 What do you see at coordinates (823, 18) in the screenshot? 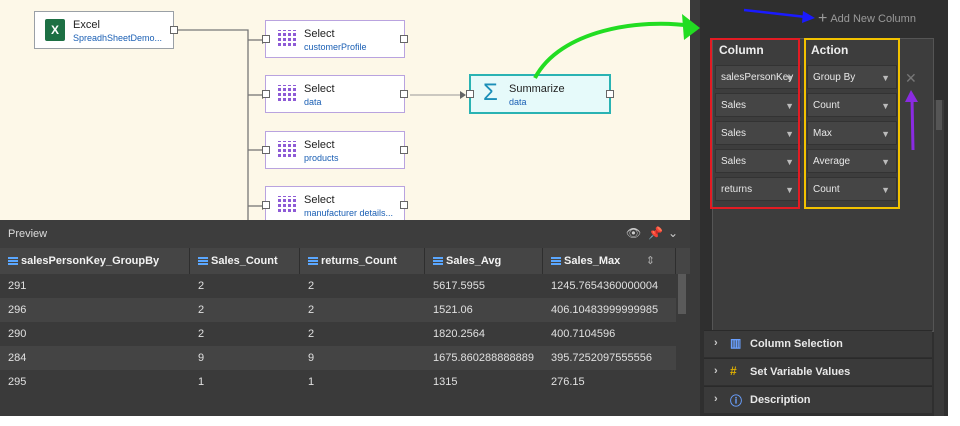
I see `plus-icon: +` at bounding box center [823, 18].